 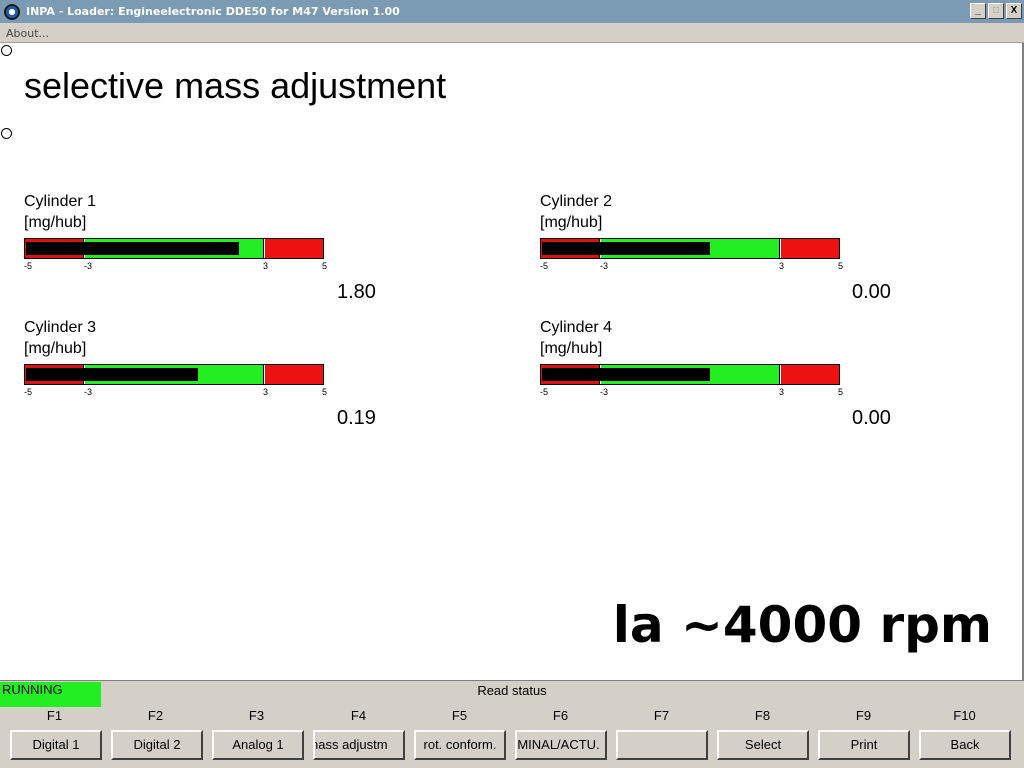 I want to click on minimize-button: _, so click(x=978, y=11).